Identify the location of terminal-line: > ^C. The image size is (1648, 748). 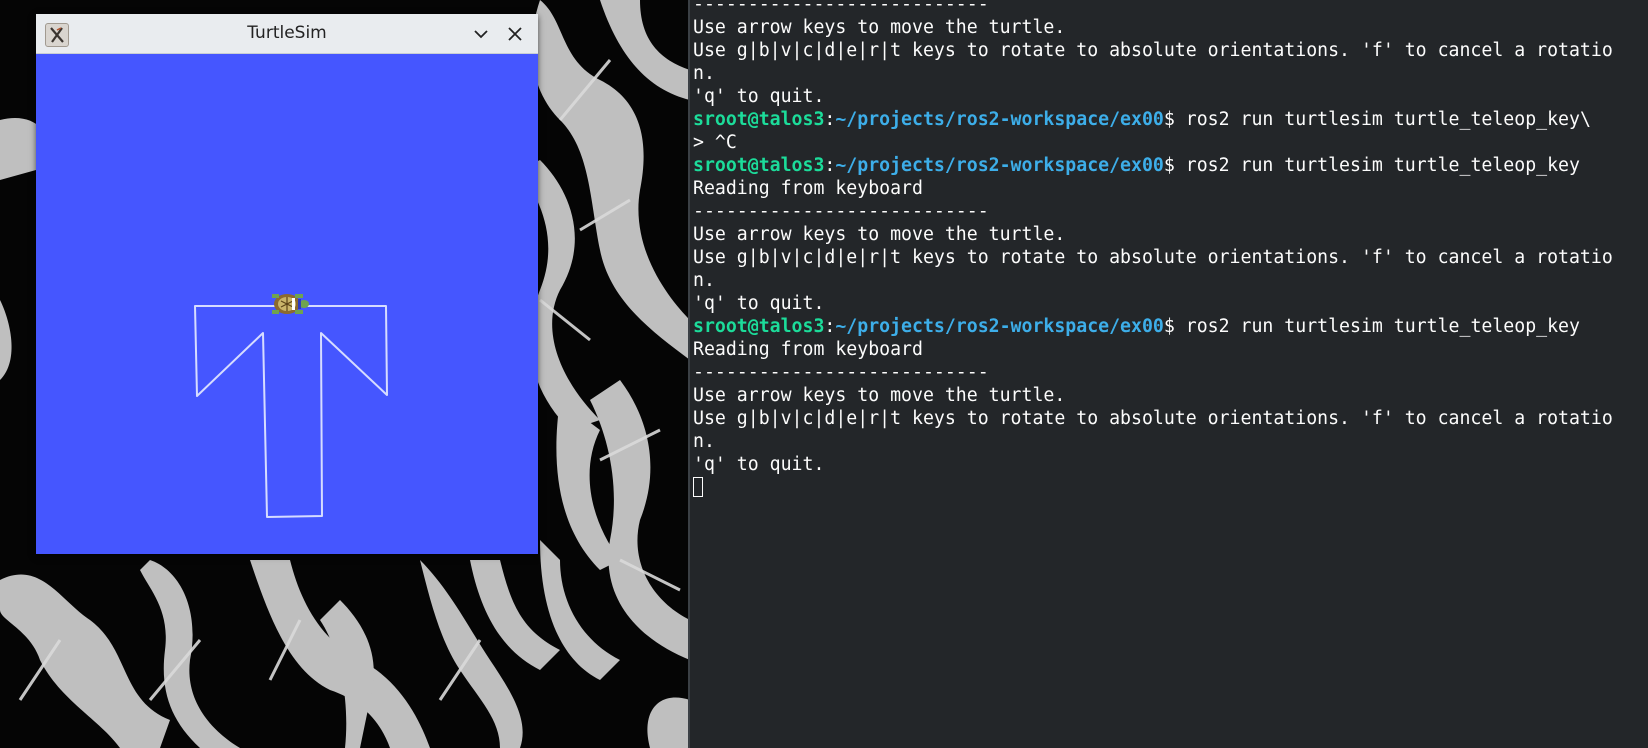
(1153, 142).